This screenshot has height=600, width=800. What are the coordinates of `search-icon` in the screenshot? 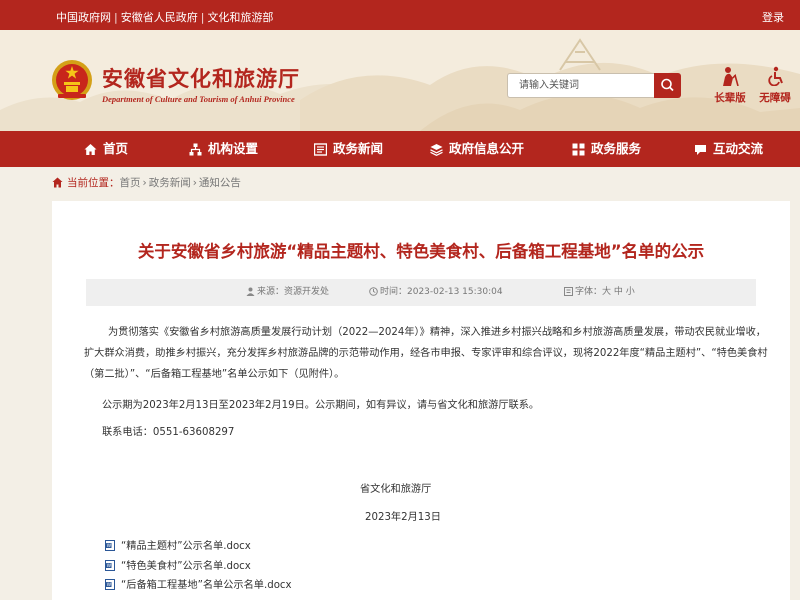 It's located at (667, 85).